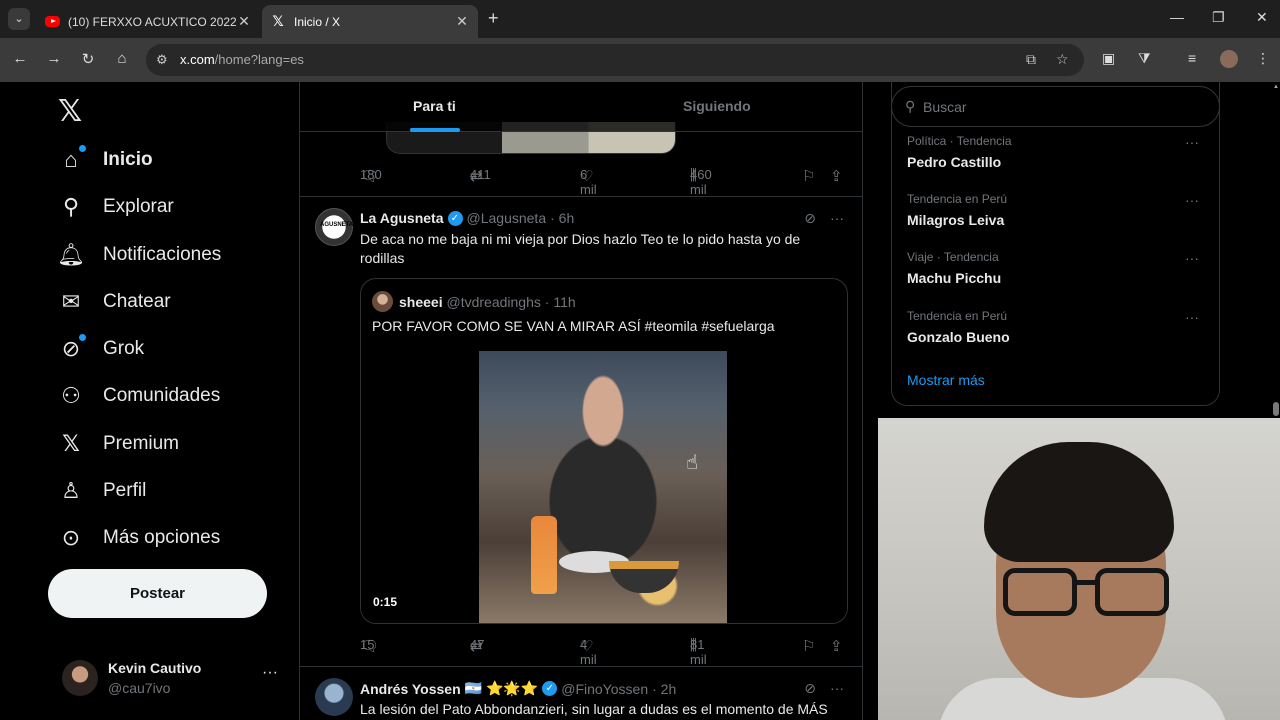 The image size is (1280, 720). What do you see at coordinates (1057, 210) in the screenshot?
I see `trend-item: Tendencia en Perú Milagros Leiva ···` at bounding box center [1057, 210].